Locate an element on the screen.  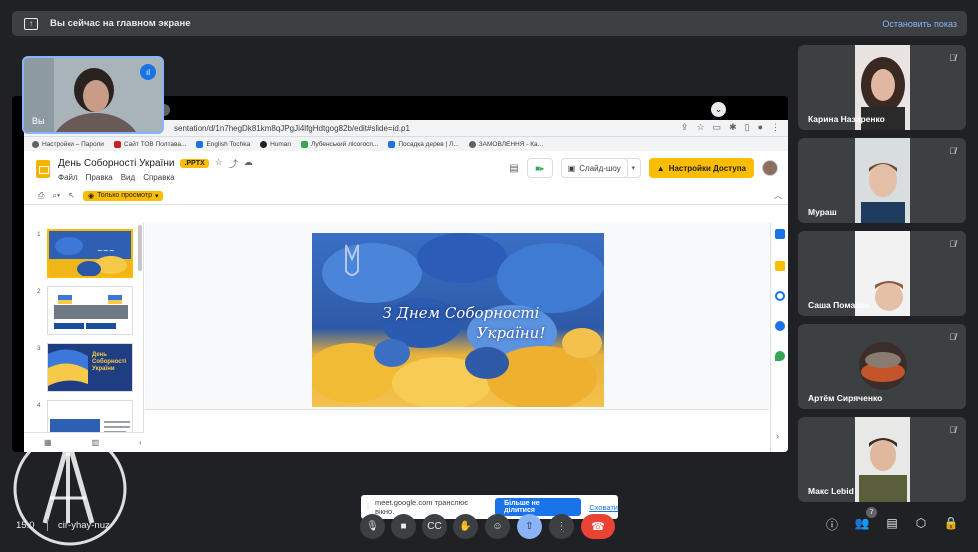
menu-edit: Правка is located at coordinates (99, 177).